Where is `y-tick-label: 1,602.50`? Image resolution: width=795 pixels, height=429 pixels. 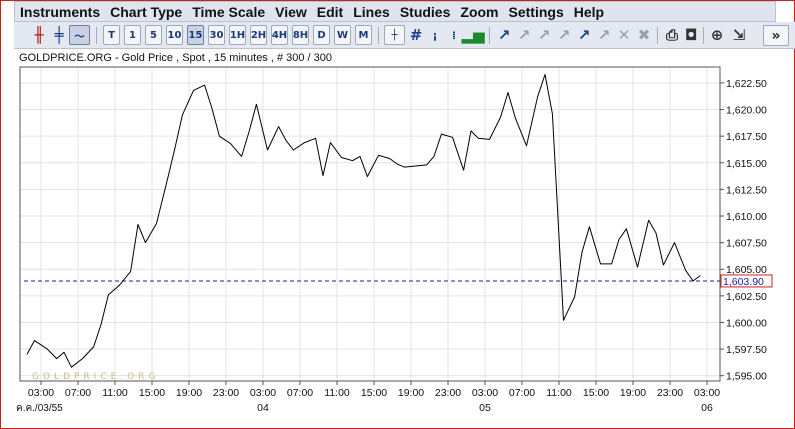
y-tick-label: 1,602.50 is located at coordinates (746, 297).